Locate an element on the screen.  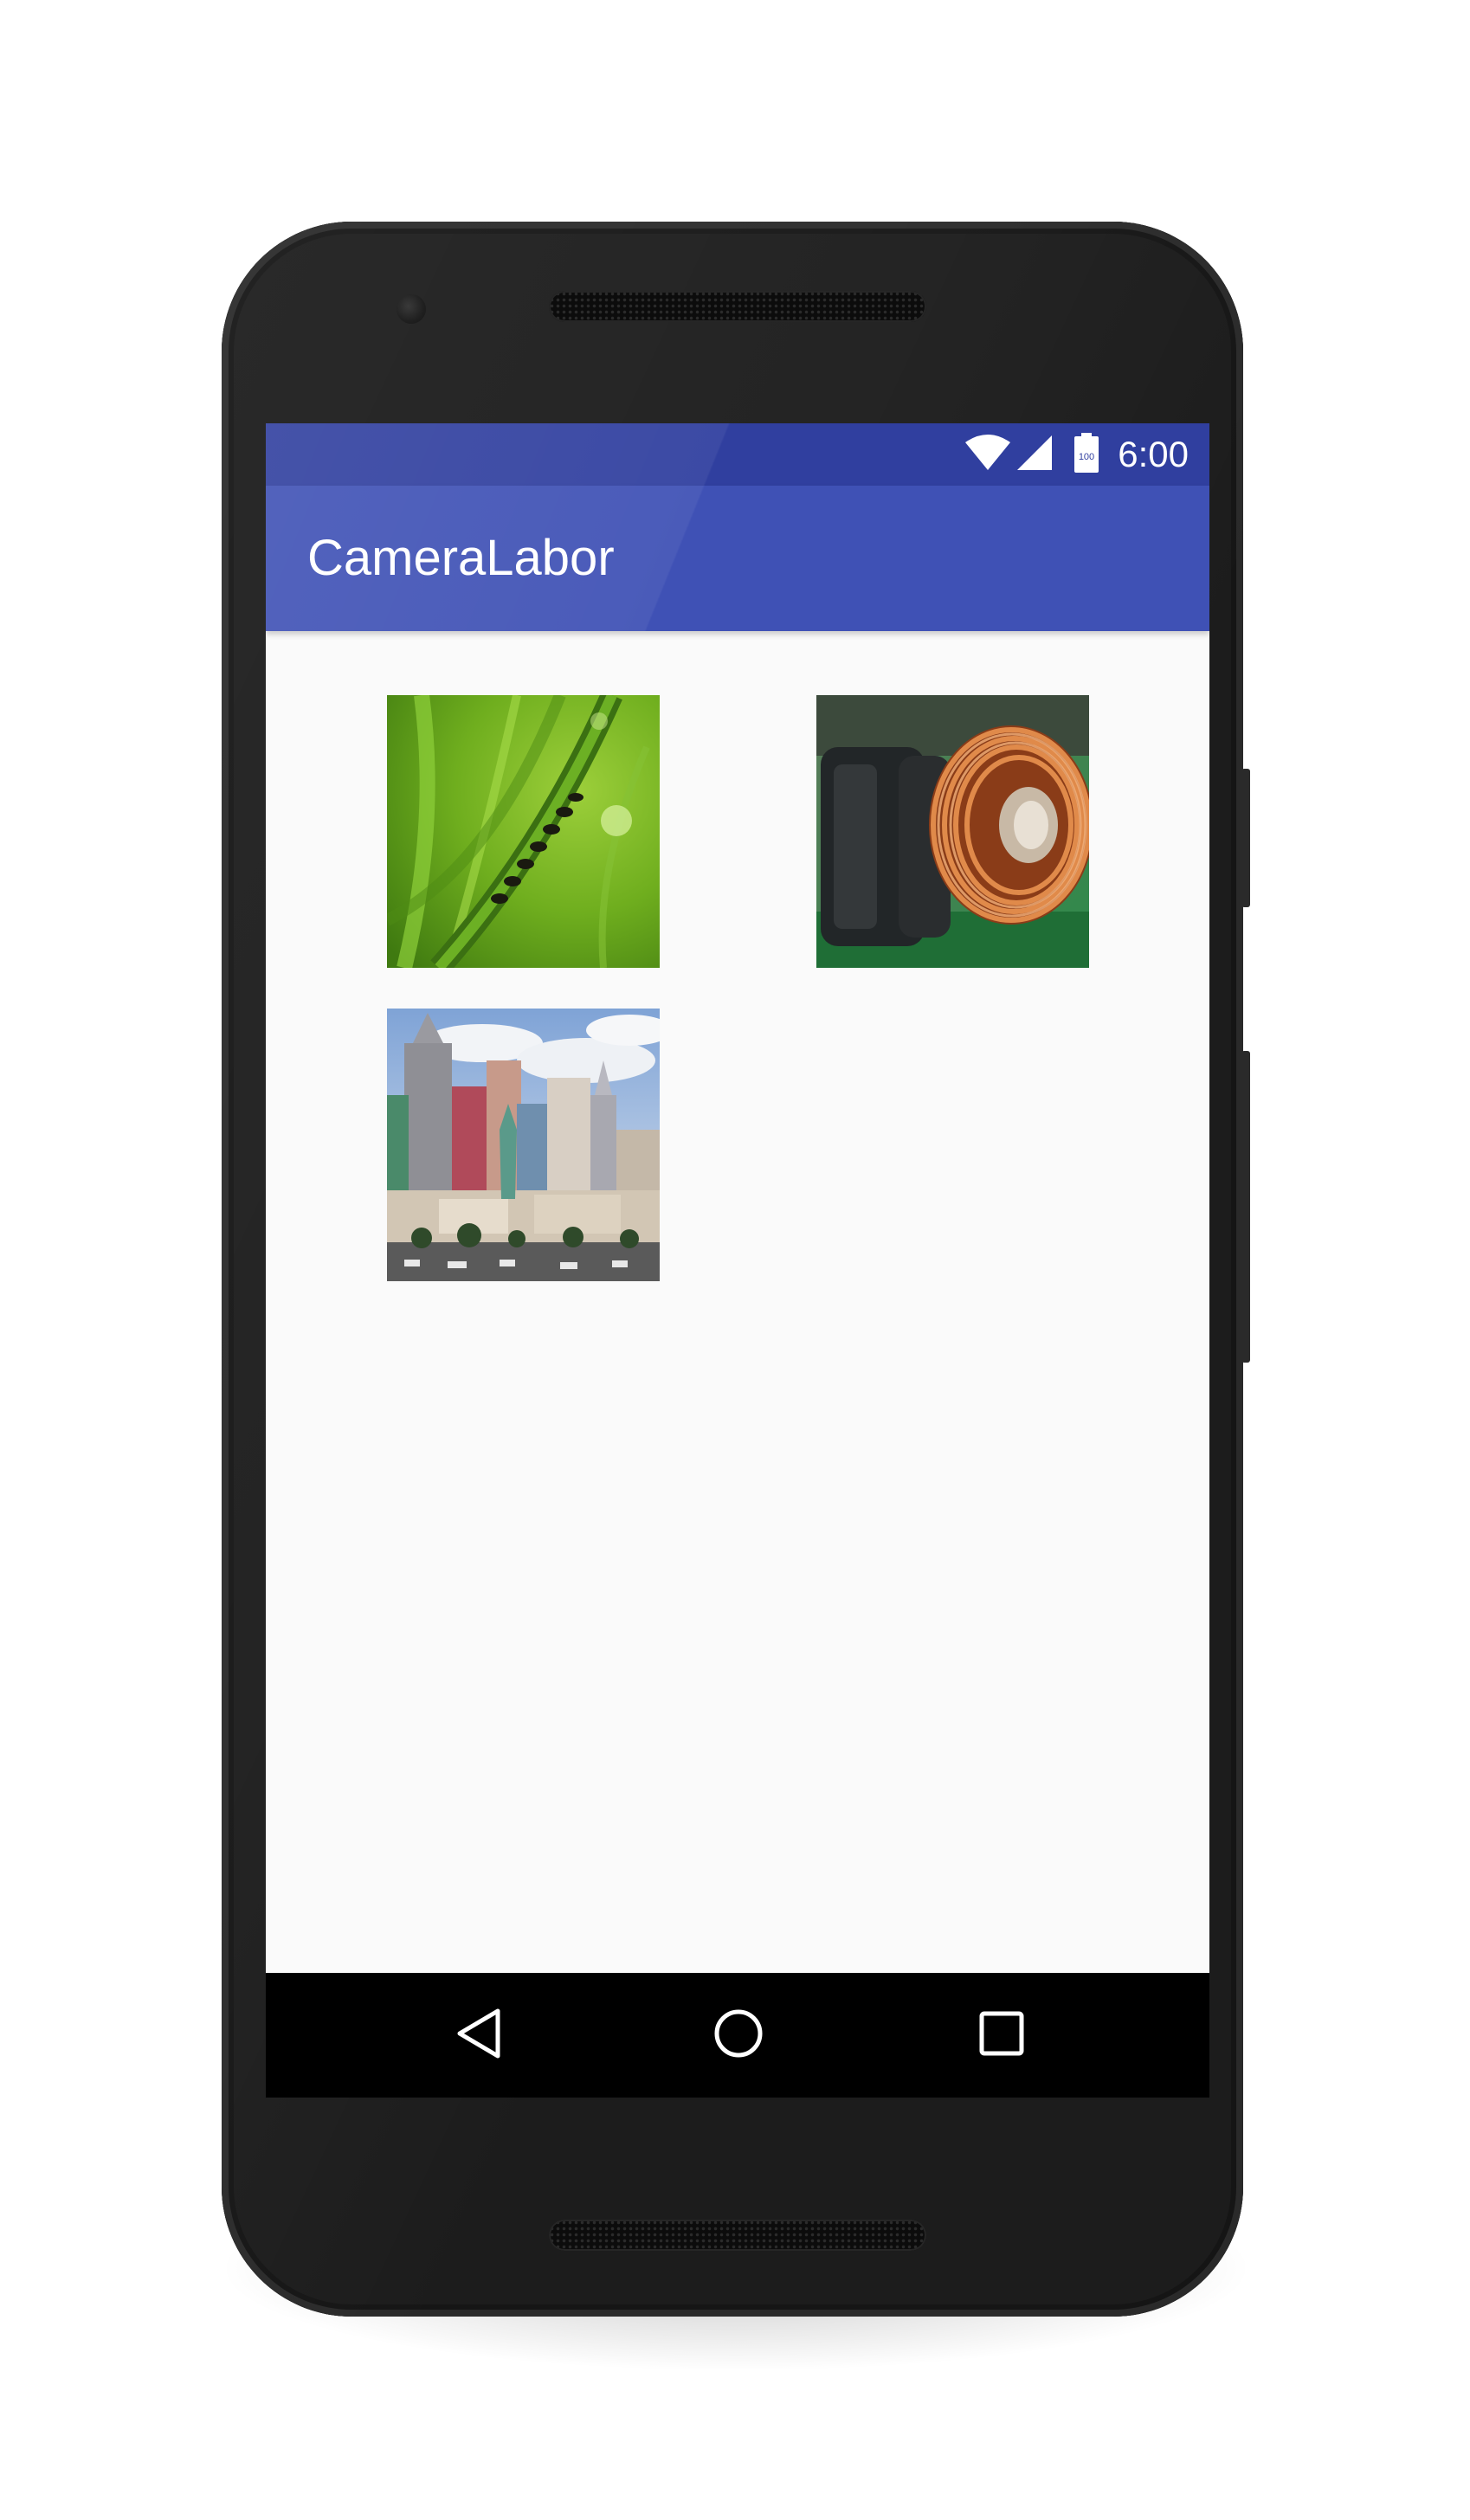
recents-button is located at coordinates (1002, 2035).